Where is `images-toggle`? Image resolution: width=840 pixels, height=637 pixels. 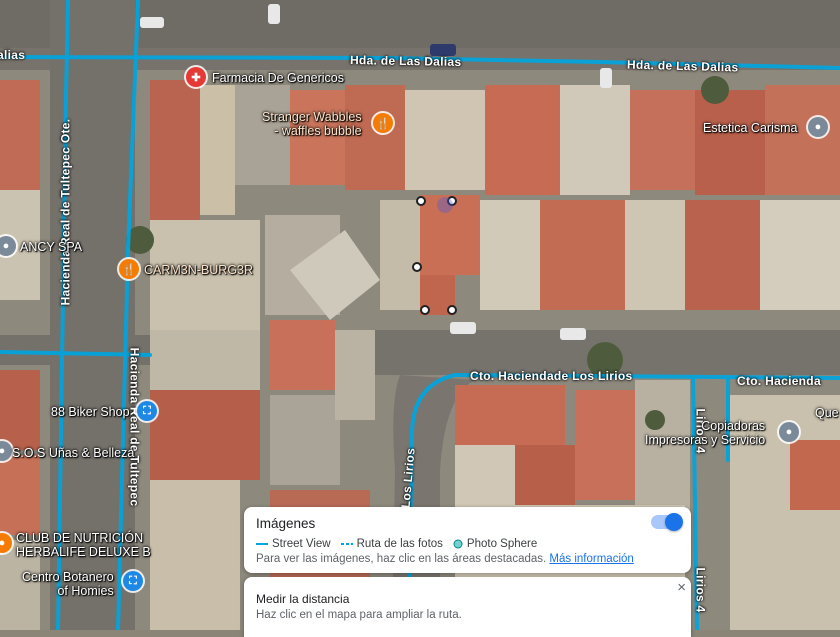
images-toggle is located at coordinates (667, 522).